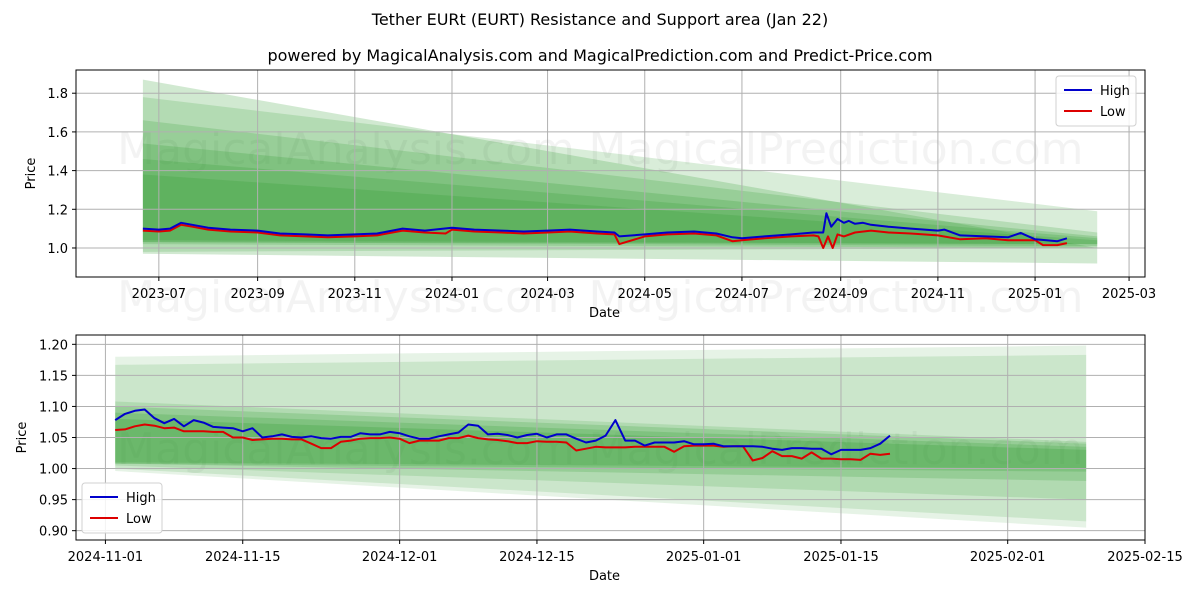 This screenshot has width=1200, height=600. What do you see at coordinates (452, 294) in the screenshot?
I see `x-tick-label: 2024-01` at bounding box center [452, 294].